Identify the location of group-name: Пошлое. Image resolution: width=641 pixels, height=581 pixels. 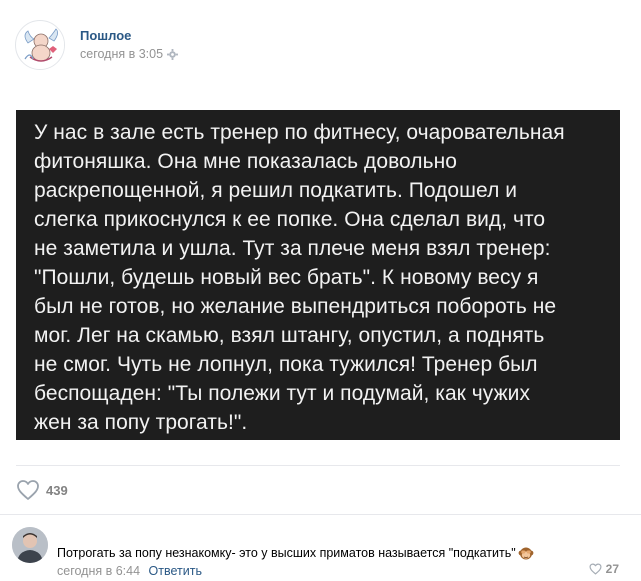
(105, 35).